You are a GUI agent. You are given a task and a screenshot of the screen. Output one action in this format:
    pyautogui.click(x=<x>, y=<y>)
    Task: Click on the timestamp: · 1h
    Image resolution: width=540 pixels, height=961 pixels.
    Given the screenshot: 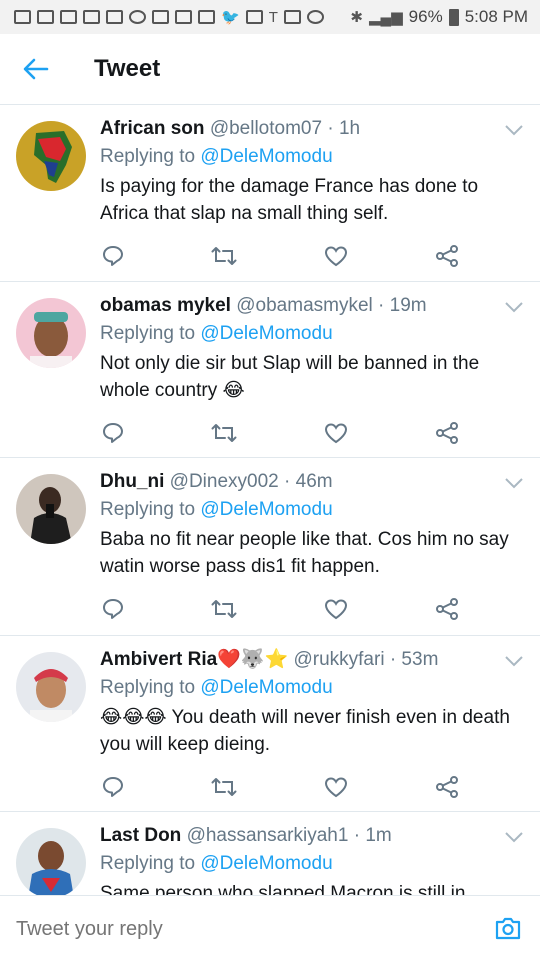 What is the action you would take?
    pyautogui.click(x=344, y=128)
    